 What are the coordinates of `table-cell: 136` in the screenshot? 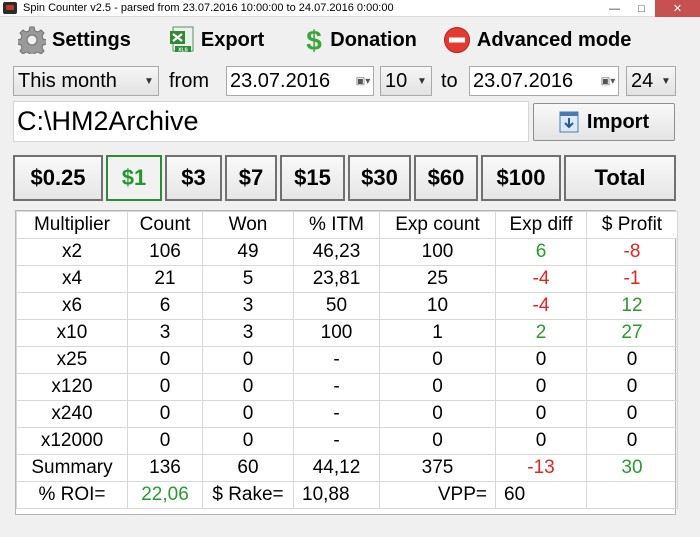 It's located at (165, 468).